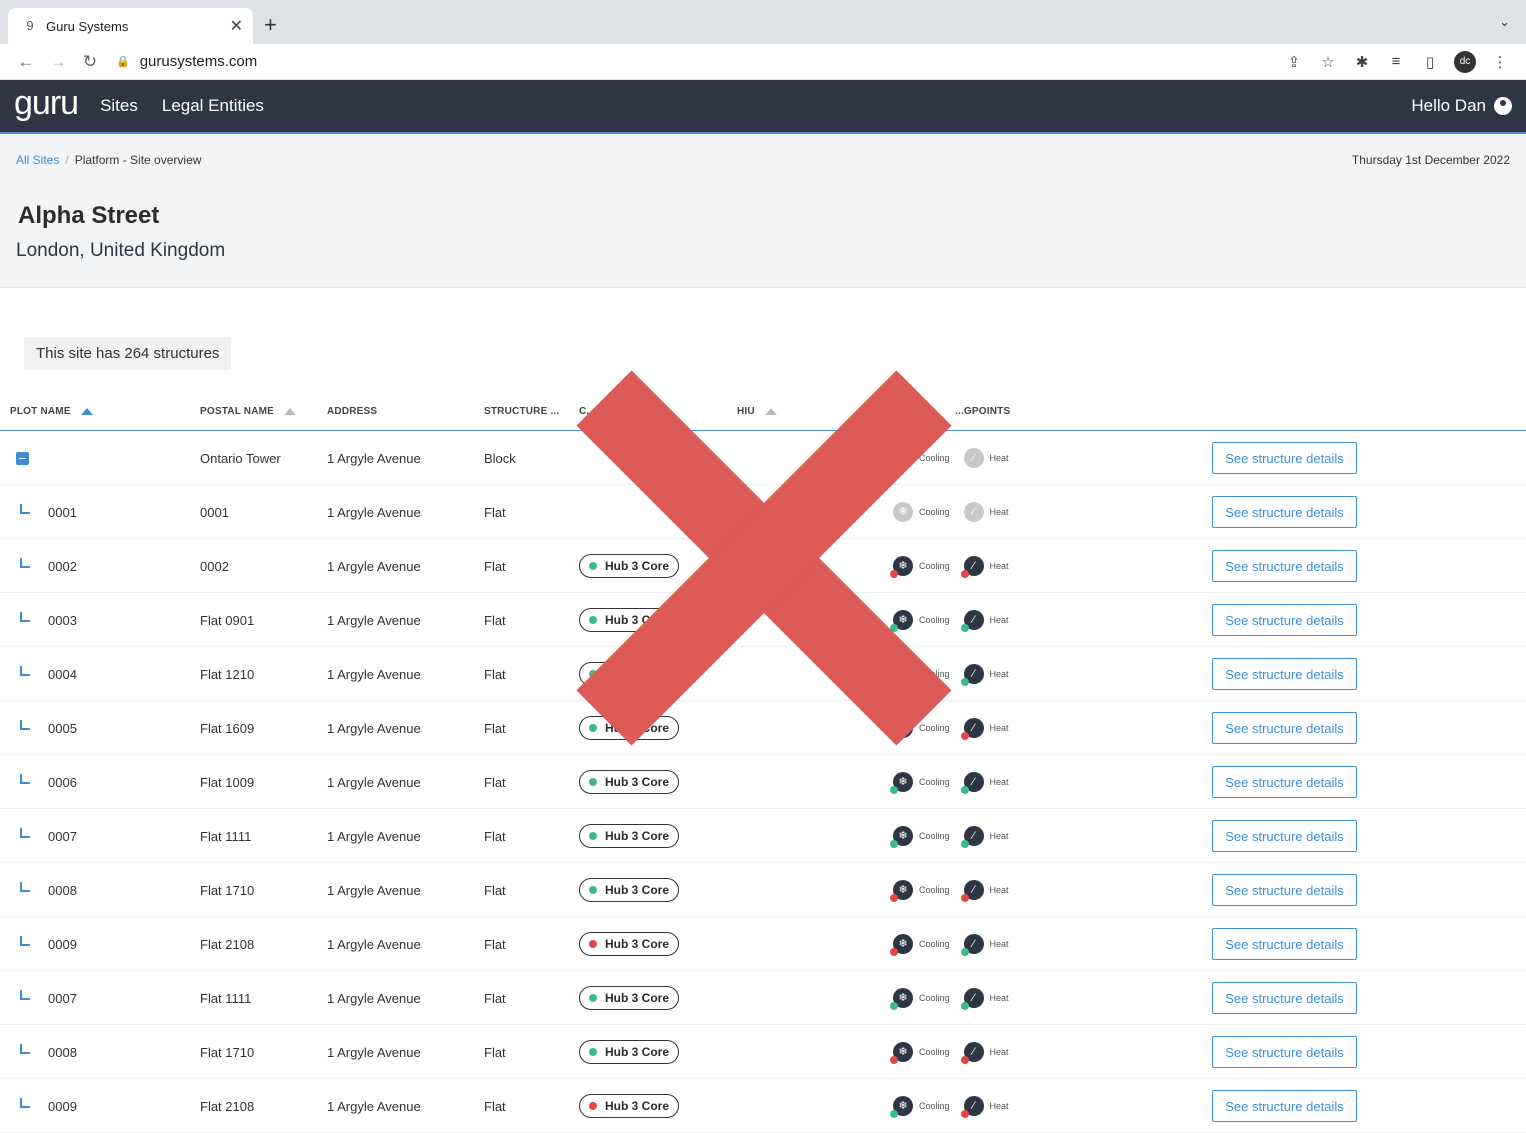 The width and height of the screenshot is (1526, 1133). What do you see at coordinates (500, 458) in the screenshot?
I see `structure-type: Block` at bounding box center [500, 458].